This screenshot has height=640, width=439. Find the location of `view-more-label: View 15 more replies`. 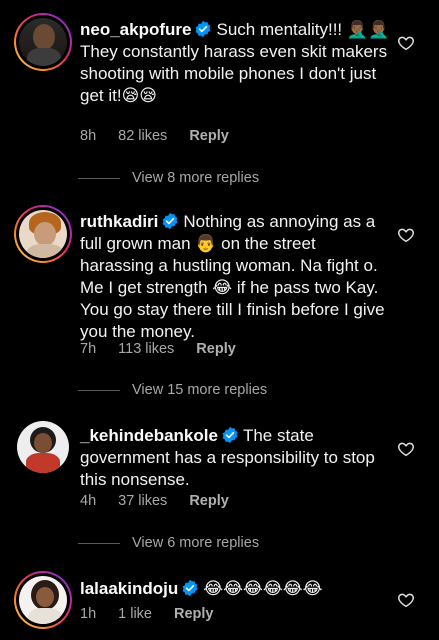

view-more-label: View 15 more replies is located at coordinates (200, 390).